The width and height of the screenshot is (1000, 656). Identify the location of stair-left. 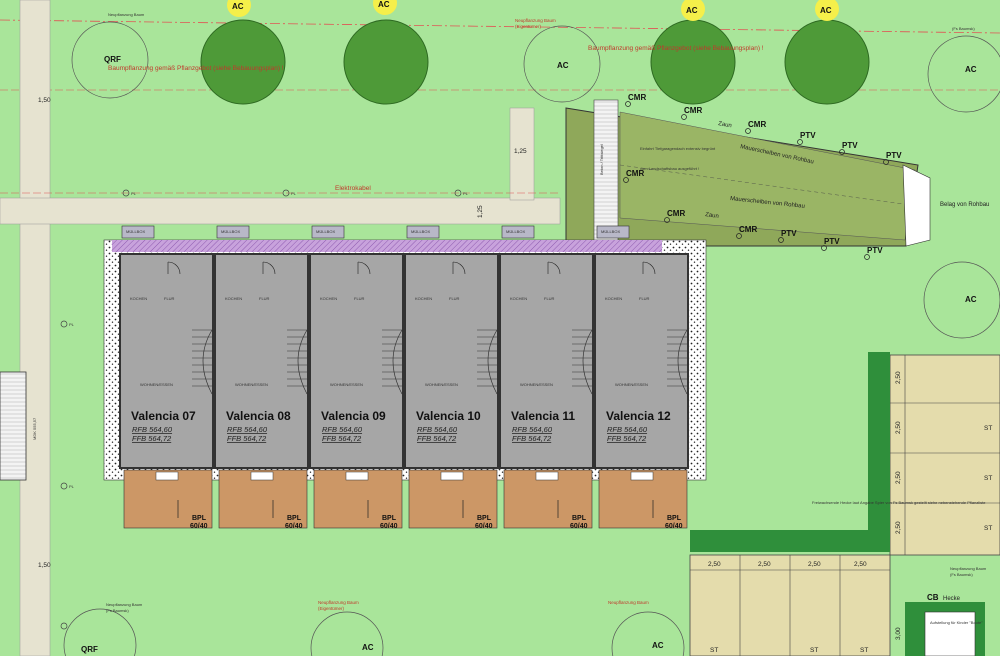
(13, 426).